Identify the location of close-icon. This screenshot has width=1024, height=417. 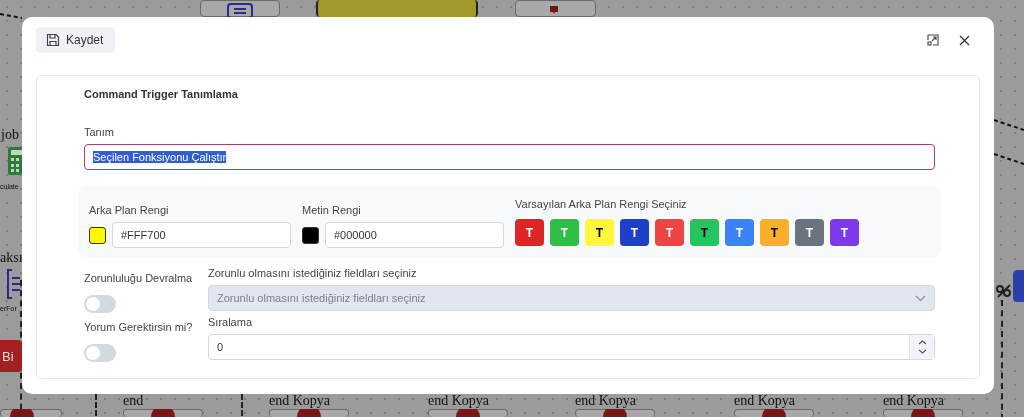
(964, 40).